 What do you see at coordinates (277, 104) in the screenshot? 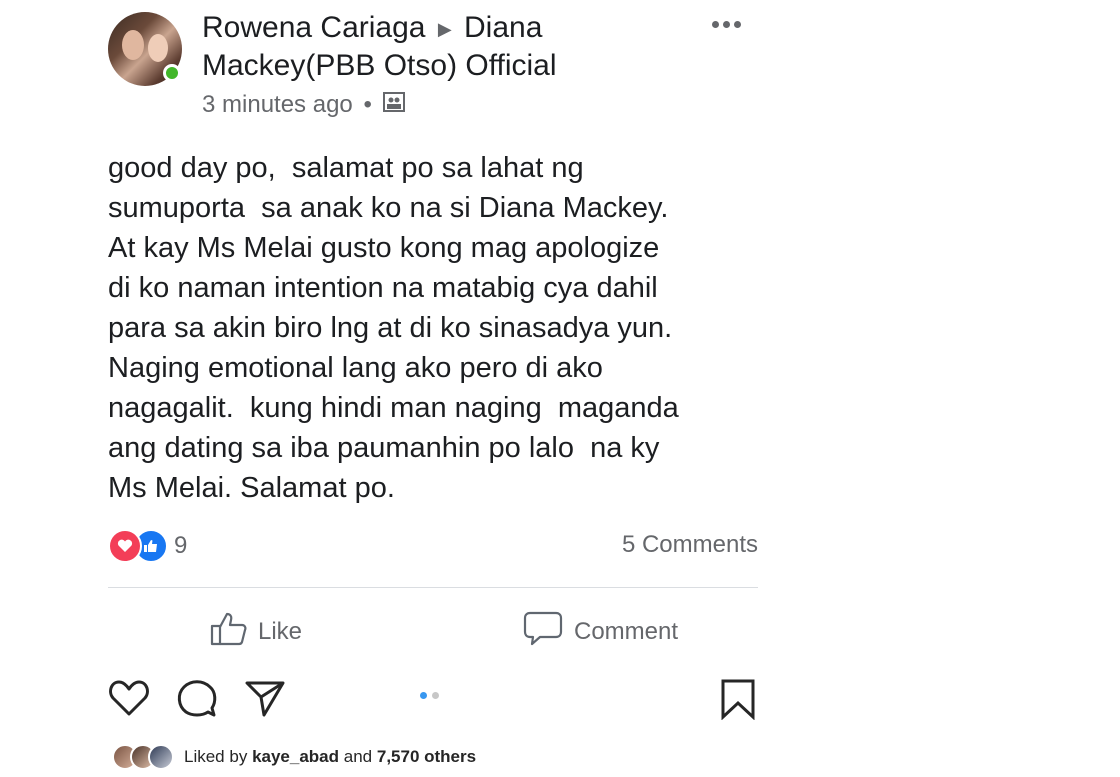
I see `post-timestamp: 3 minutes ago` at bounding box center [277, 104].